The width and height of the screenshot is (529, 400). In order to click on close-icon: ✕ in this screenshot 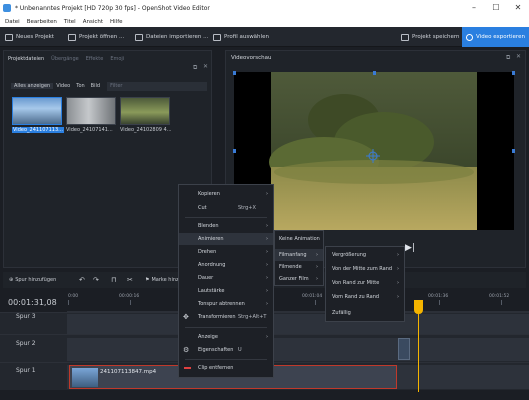, I will do `click(518, 8)`.